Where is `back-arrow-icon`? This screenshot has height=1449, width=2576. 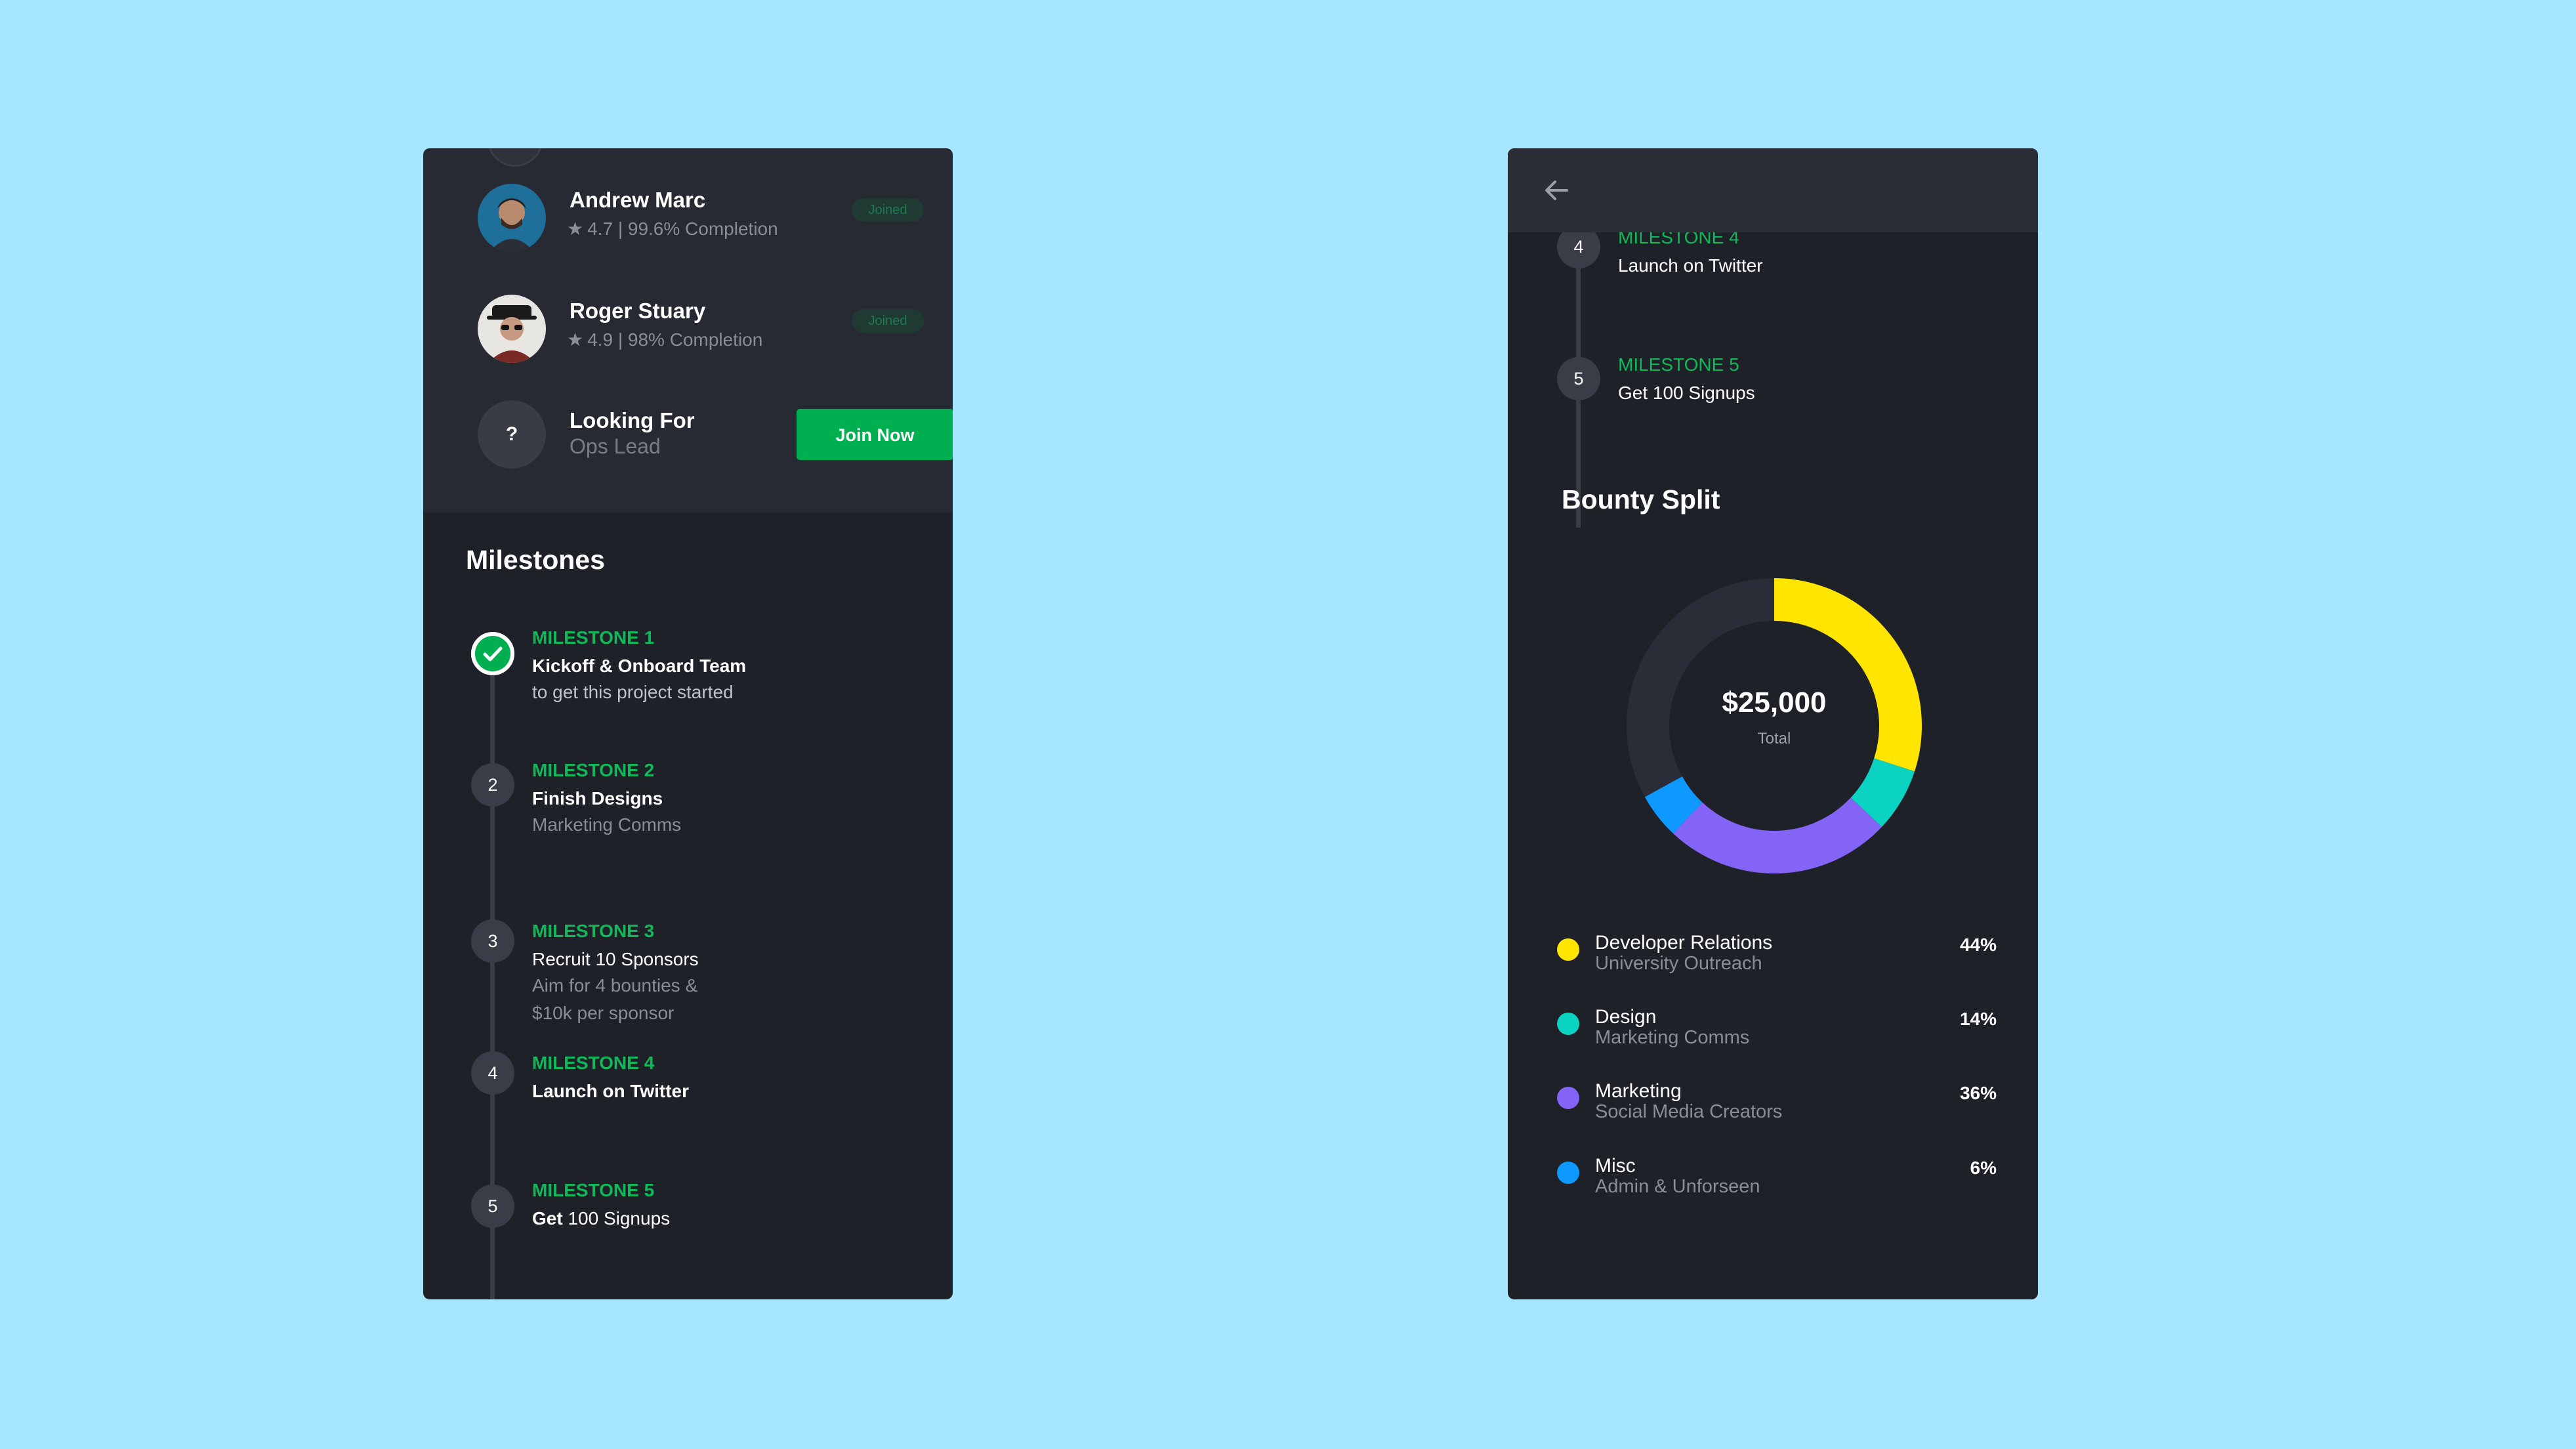 back-arrow-icon is located at coordinates (1557, 190).